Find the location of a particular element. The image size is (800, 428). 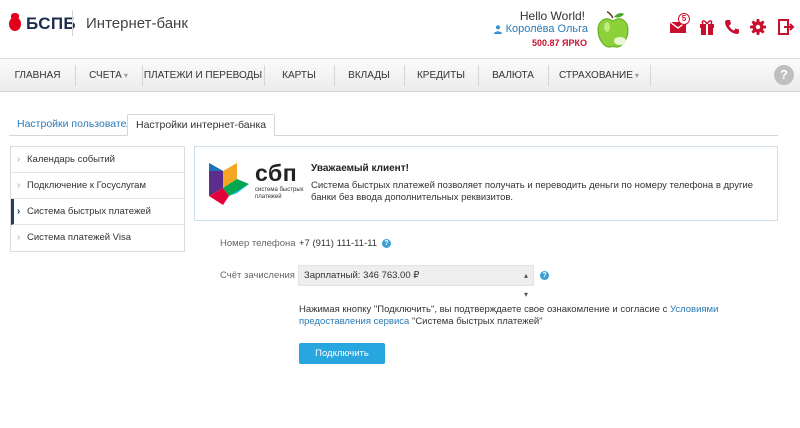

phone-value: +7 (911) 111-11-11 is located at coordinates (338, 243).